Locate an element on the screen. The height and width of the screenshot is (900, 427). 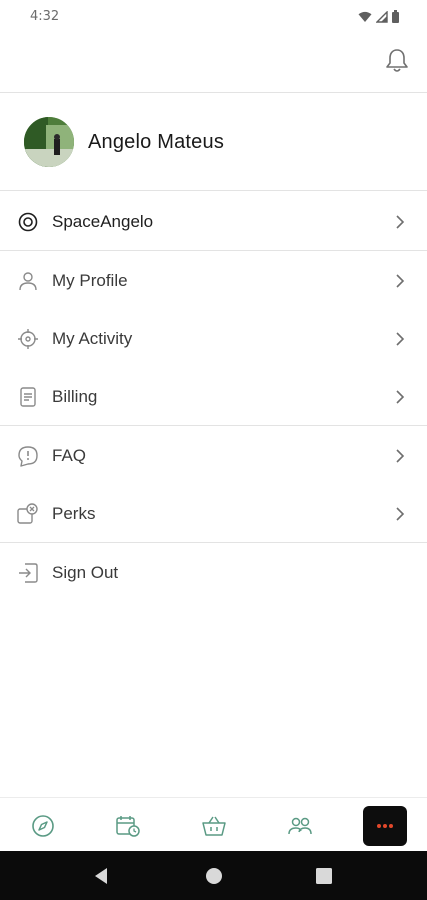
status-icons is located at coordinates (378, 16).